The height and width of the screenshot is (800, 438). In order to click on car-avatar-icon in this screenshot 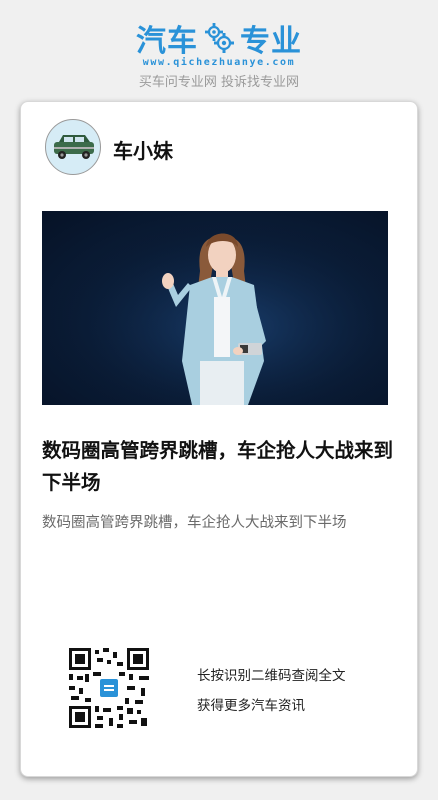, I will do `click(74, 147)`.